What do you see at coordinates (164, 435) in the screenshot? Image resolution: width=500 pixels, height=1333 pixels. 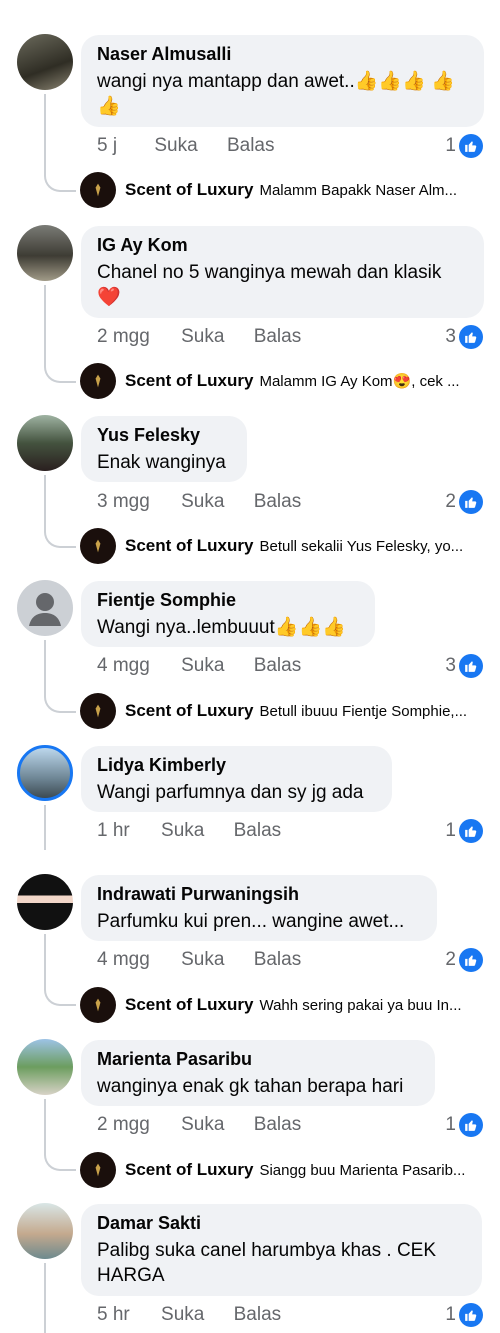 I see `commenter-name: Yus Felesky` at bounding box center [164, 435].